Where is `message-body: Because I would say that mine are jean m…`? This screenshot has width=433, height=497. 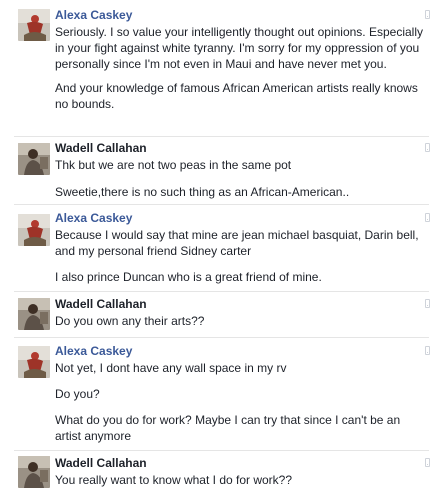
message-body: Because I would say that mine are jean m… is located at coordinates (240, 256).